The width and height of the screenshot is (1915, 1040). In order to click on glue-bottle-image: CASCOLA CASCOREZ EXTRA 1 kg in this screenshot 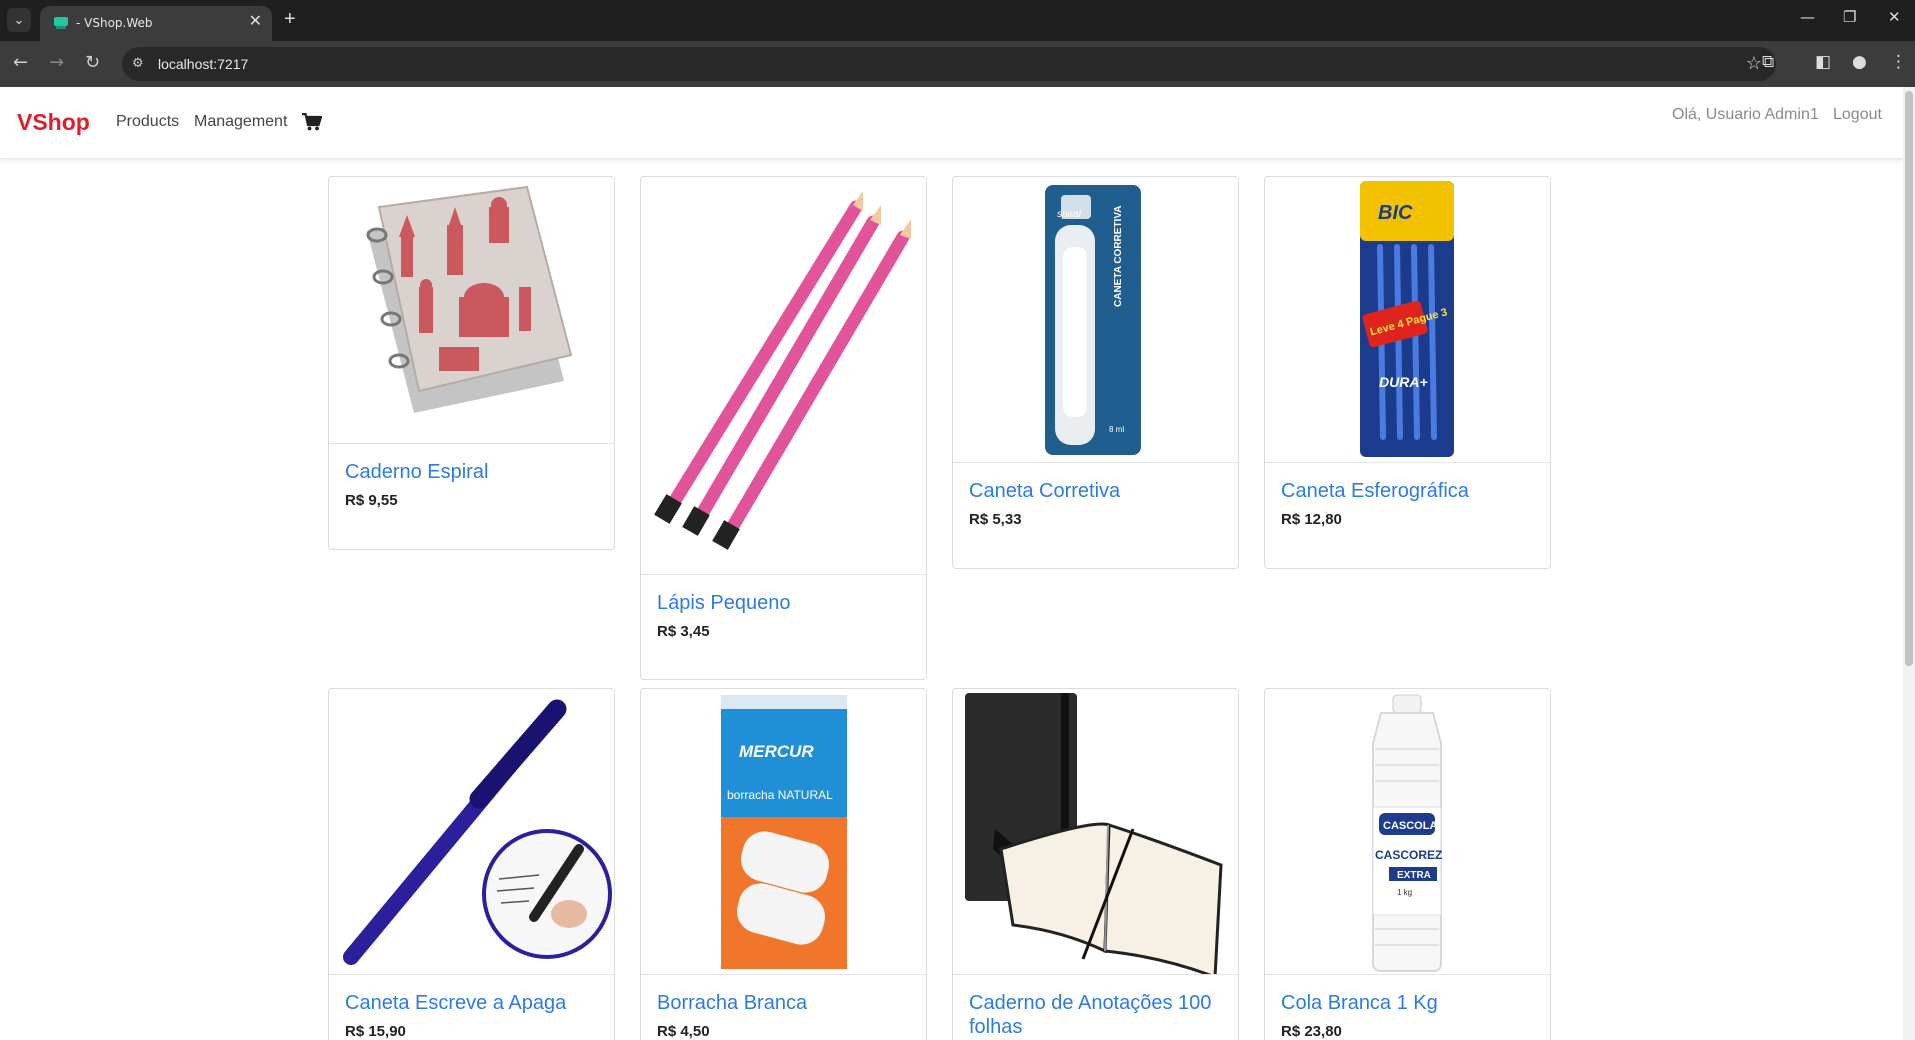, I will do `click(1407, 833)`.